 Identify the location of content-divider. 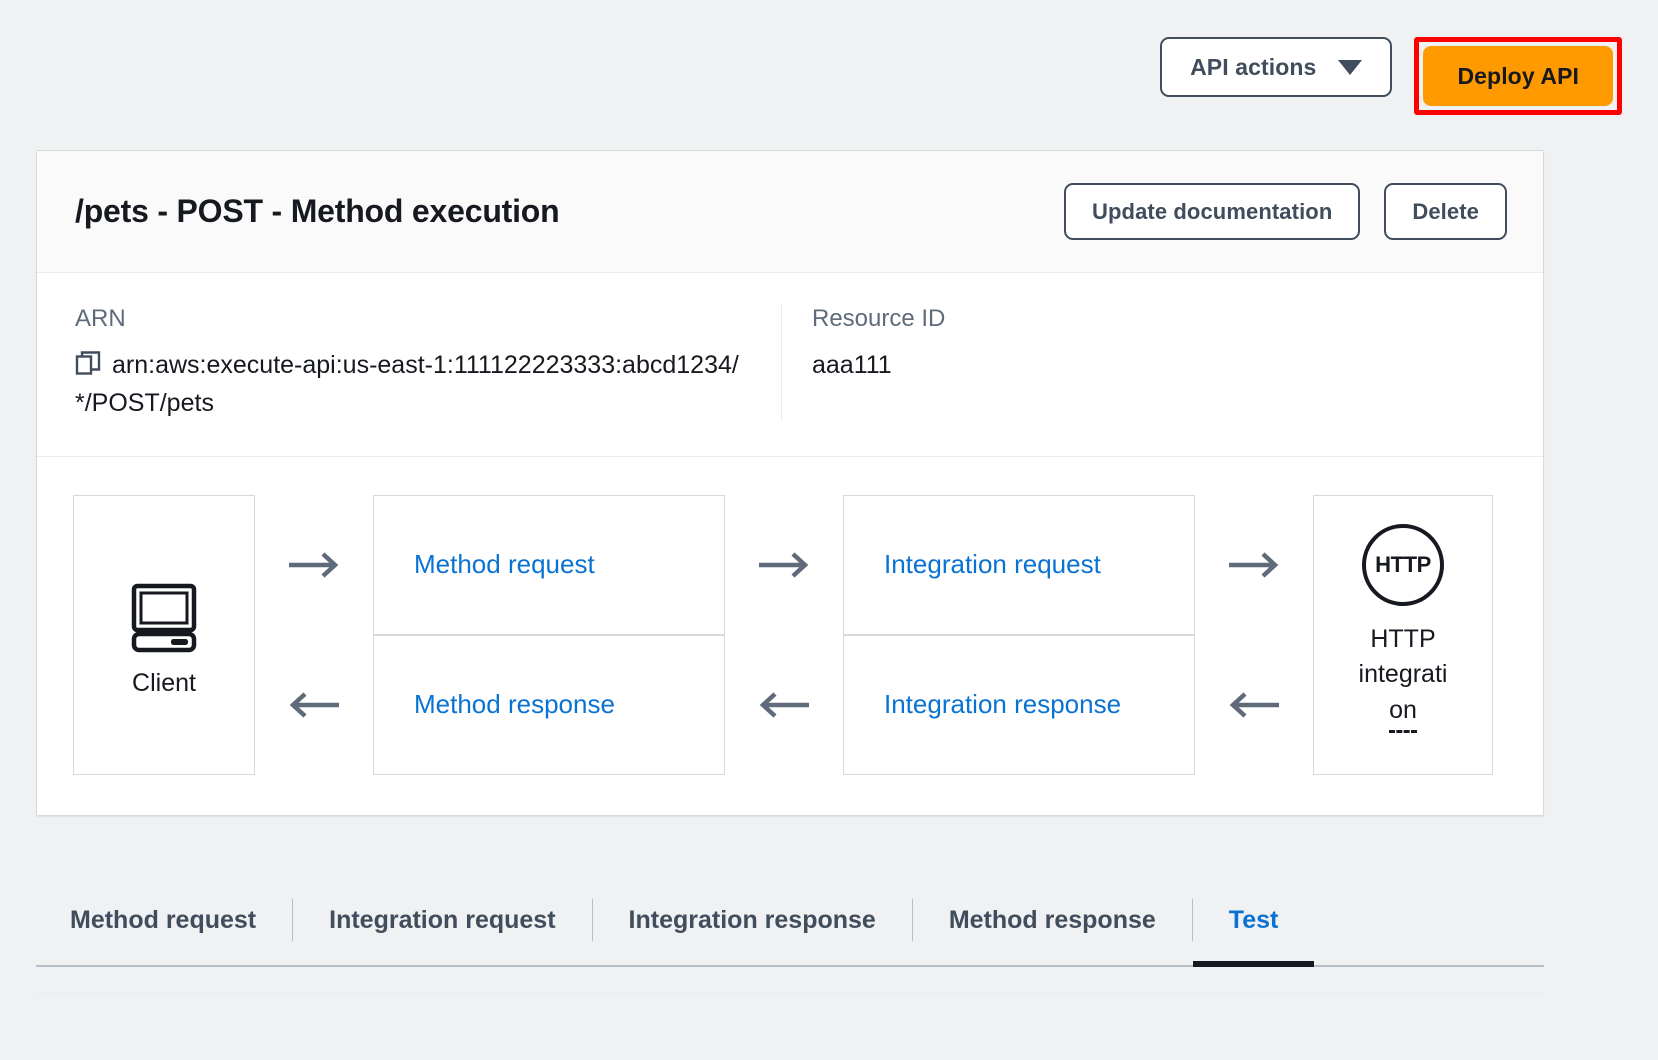
(790, 993).